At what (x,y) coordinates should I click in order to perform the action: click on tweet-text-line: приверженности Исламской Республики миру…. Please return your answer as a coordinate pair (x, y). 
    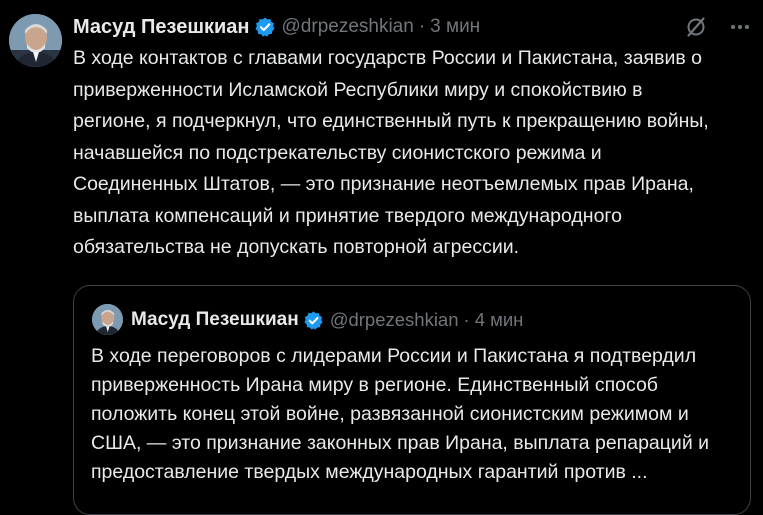
    Looking at the image, I should click on (358, 89).